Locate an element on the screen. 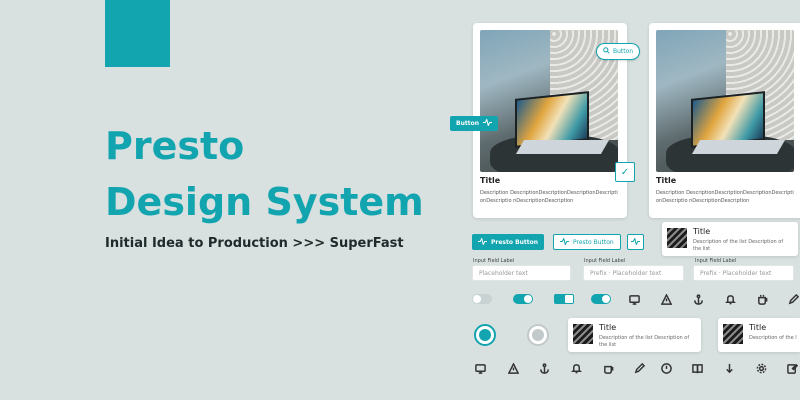  book-icon is located at coordinates (697, 368).